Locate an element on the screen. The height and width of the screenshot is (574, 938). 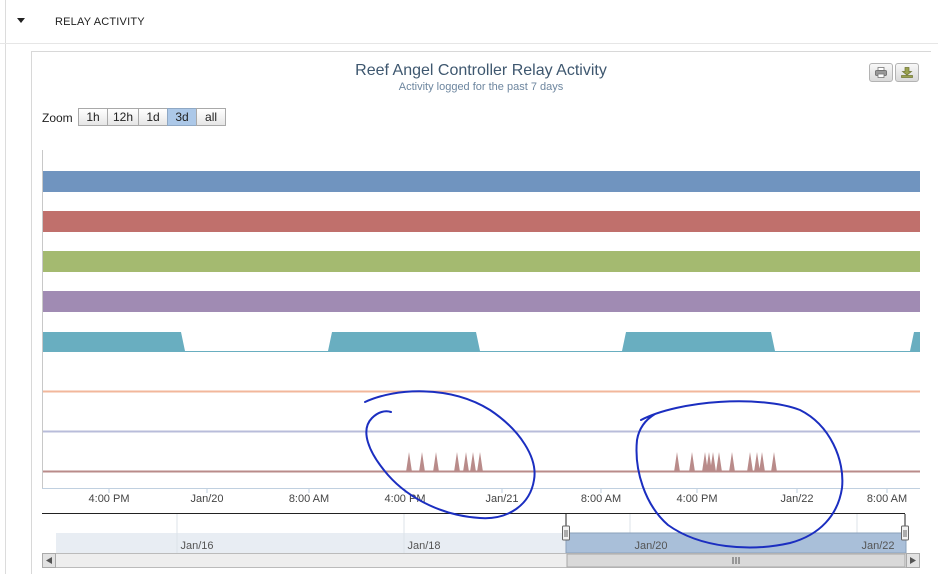
x-tick-label-2: Jan/20 is located at coordinates (206, 499).